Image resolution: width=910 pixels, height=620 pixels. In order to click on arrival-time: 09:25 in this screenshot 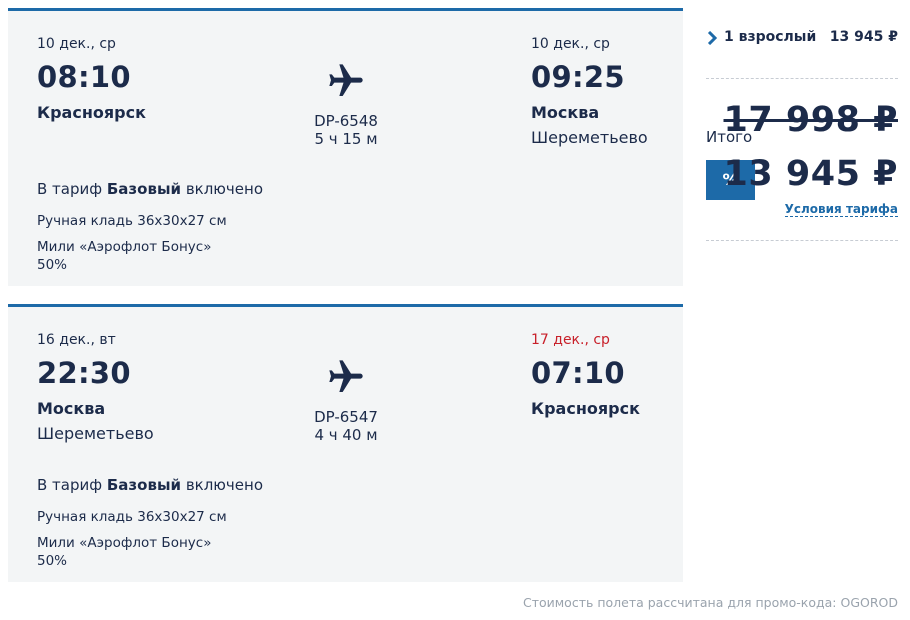, I will do `click(578, 77)`.